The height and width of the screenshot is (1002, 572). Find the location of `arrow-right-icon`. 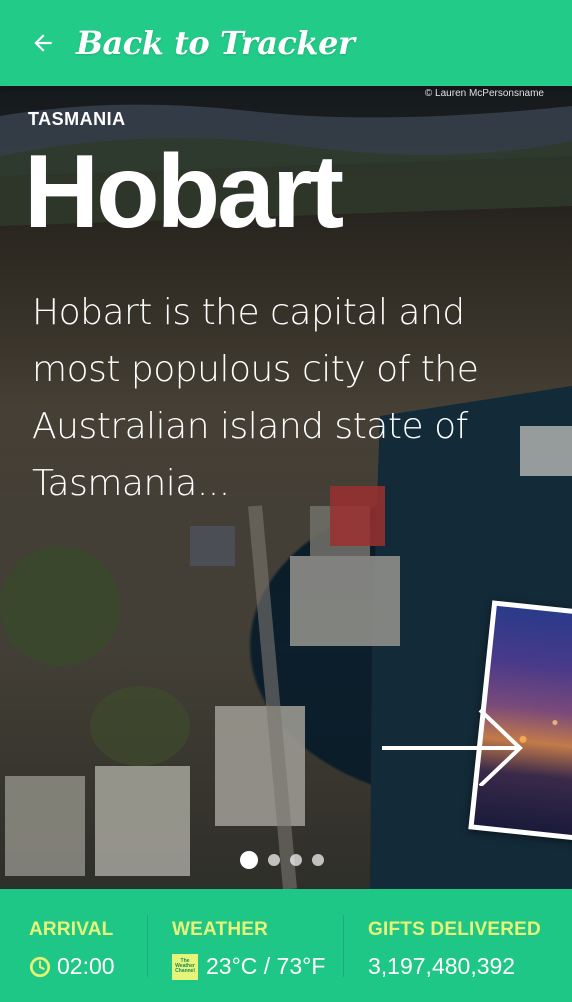

arrow-right-icon is located at coordinates (455, 746).